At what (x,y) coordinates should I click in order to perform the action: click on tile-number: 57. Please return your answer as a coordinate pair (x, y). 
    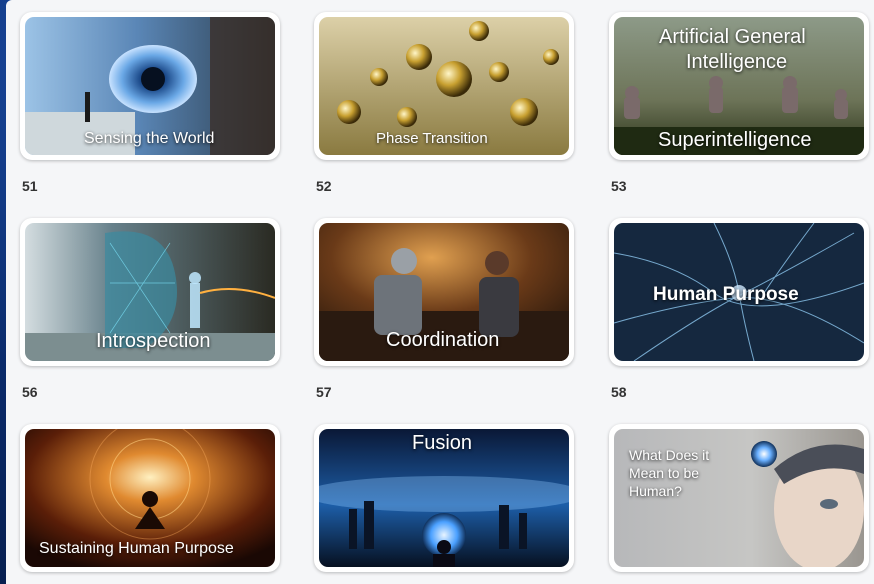
    Looking at the image, I should click on (324, 392).